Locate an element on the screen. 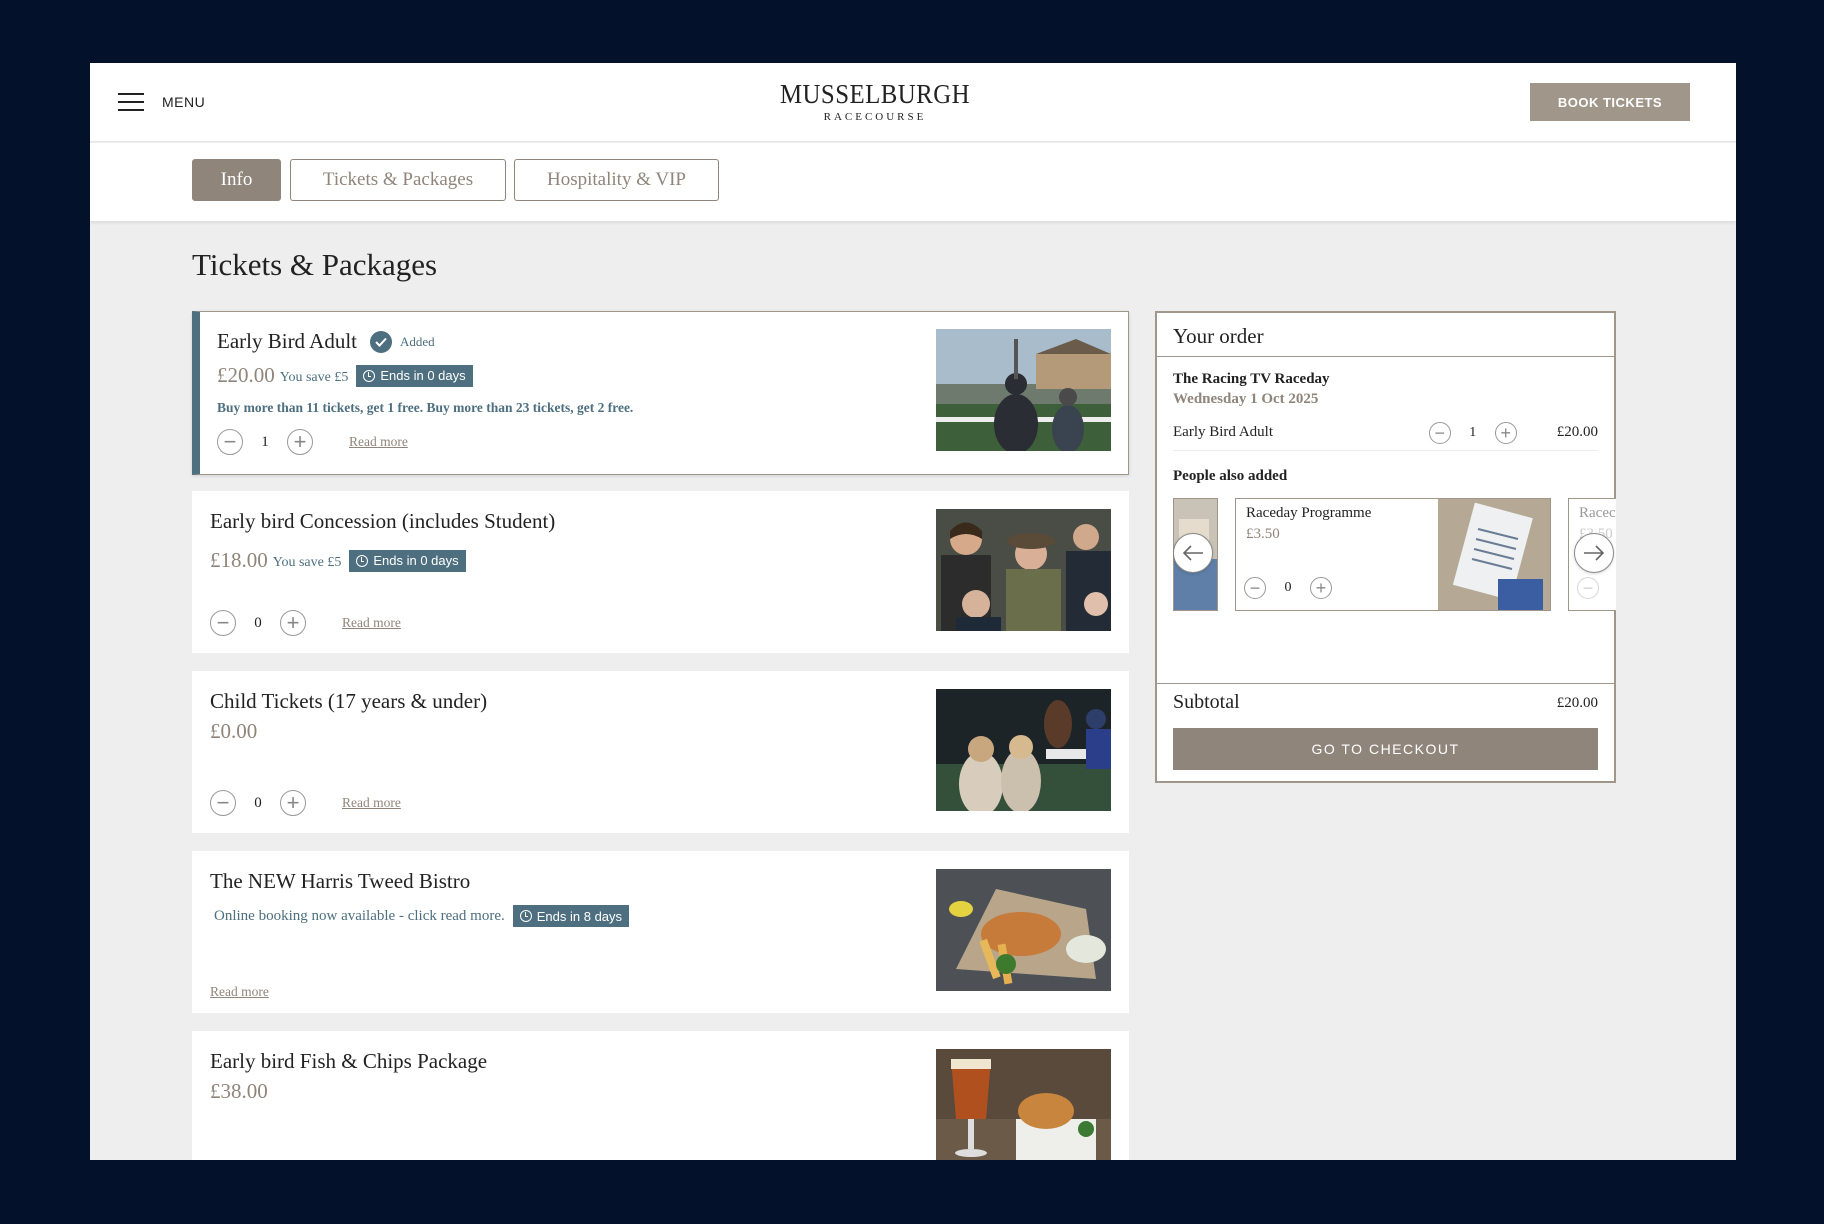  suggestion-image is located at coordinates (1494, 554).